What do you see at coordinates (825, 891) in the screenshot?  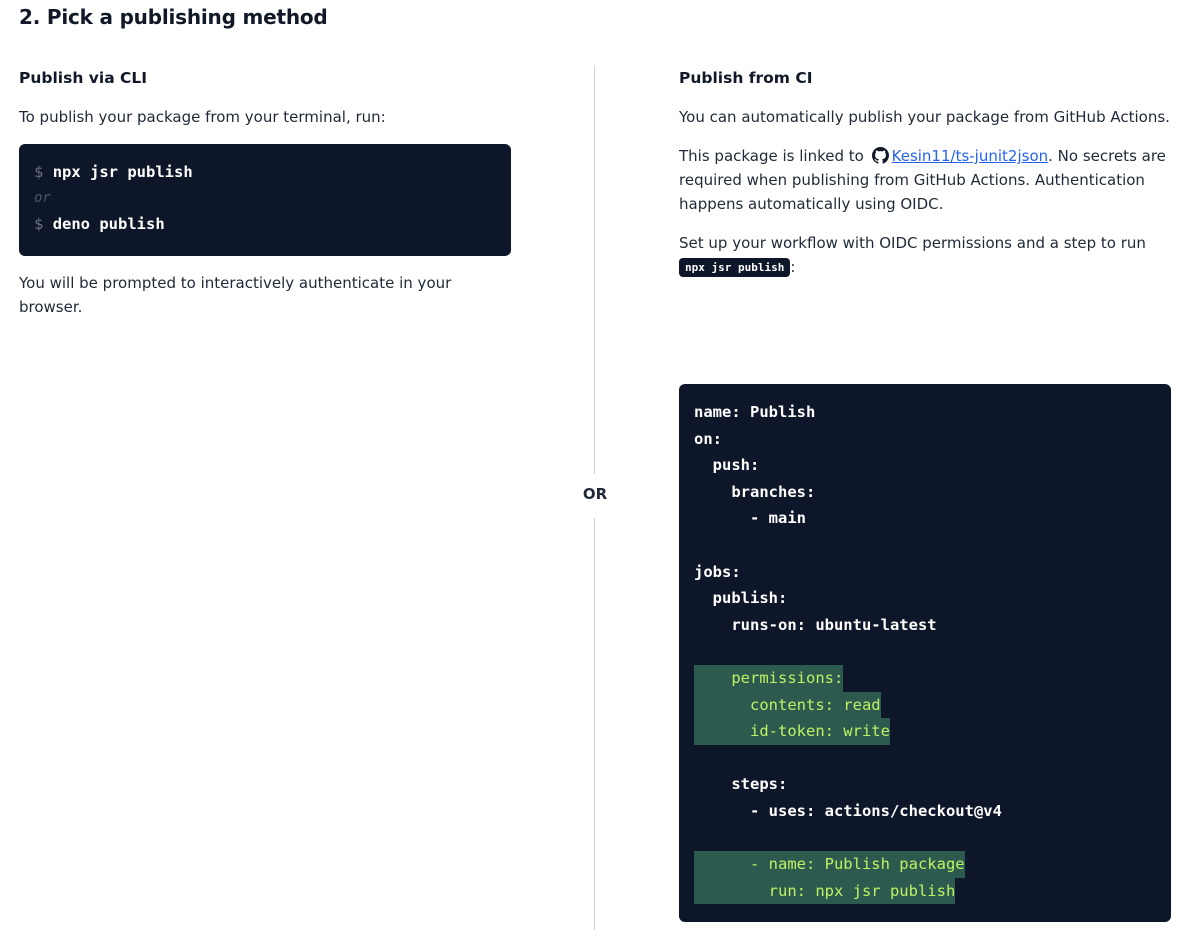 I see `highlighted-yaml-text: run: npx jsr publish` at bounding box center [825, 891].